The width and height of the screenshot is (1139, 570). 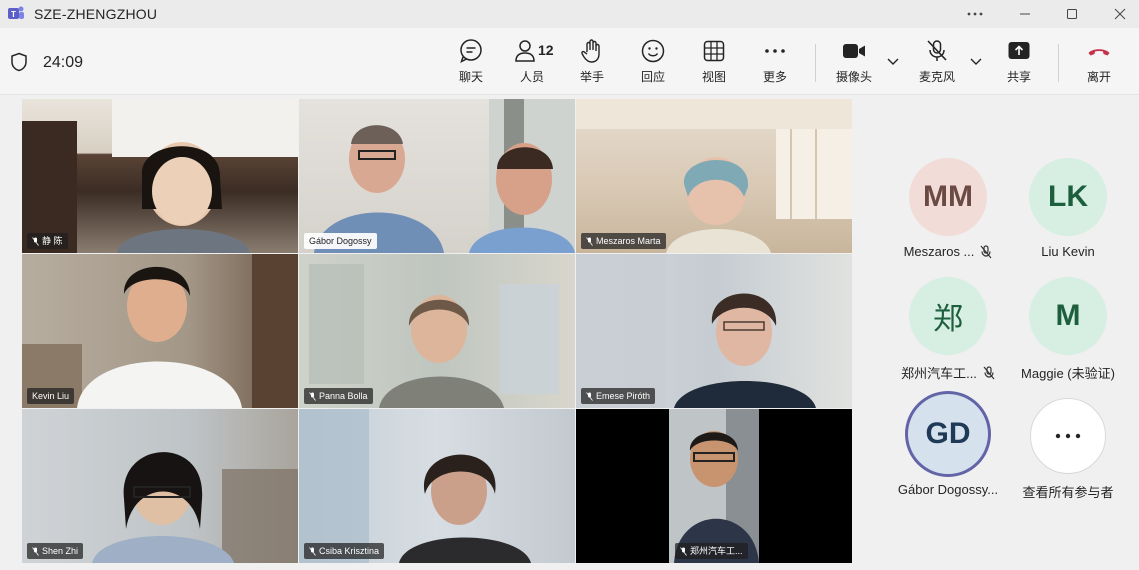 I want to click on video-tile: Shen Zhi, so click(x=160, y=486).